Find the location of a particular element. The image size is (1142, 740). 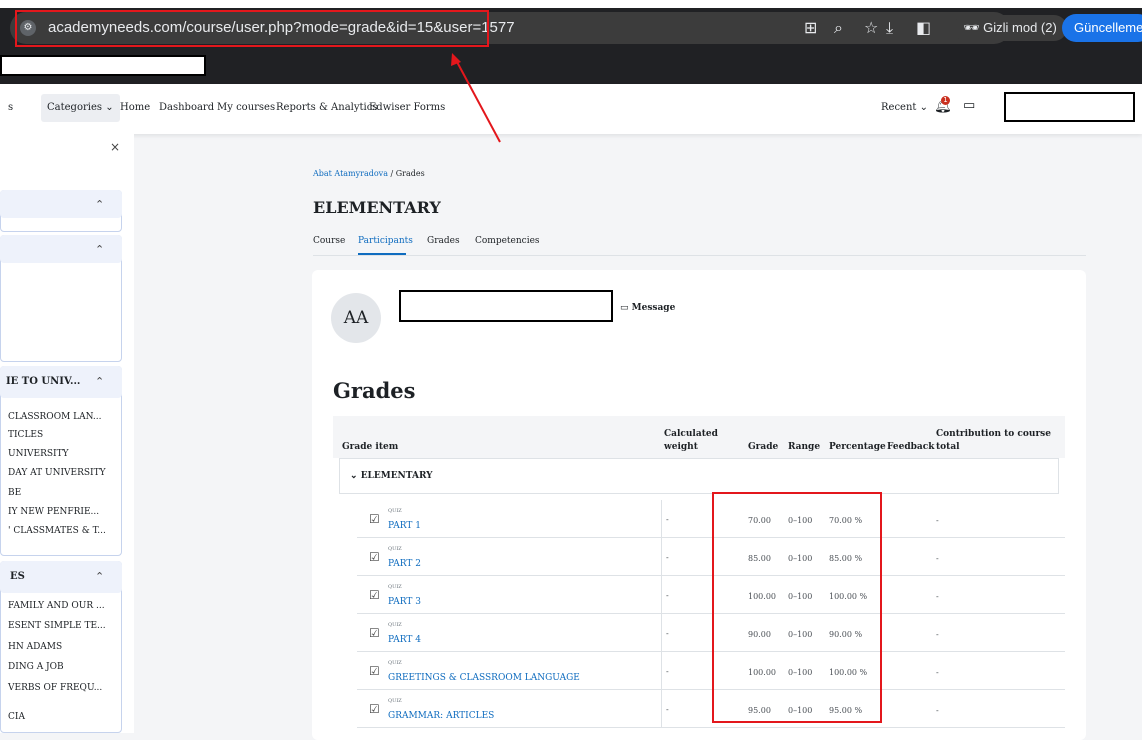

tab-competencies: Competencies is located at coordinates (507, 241).